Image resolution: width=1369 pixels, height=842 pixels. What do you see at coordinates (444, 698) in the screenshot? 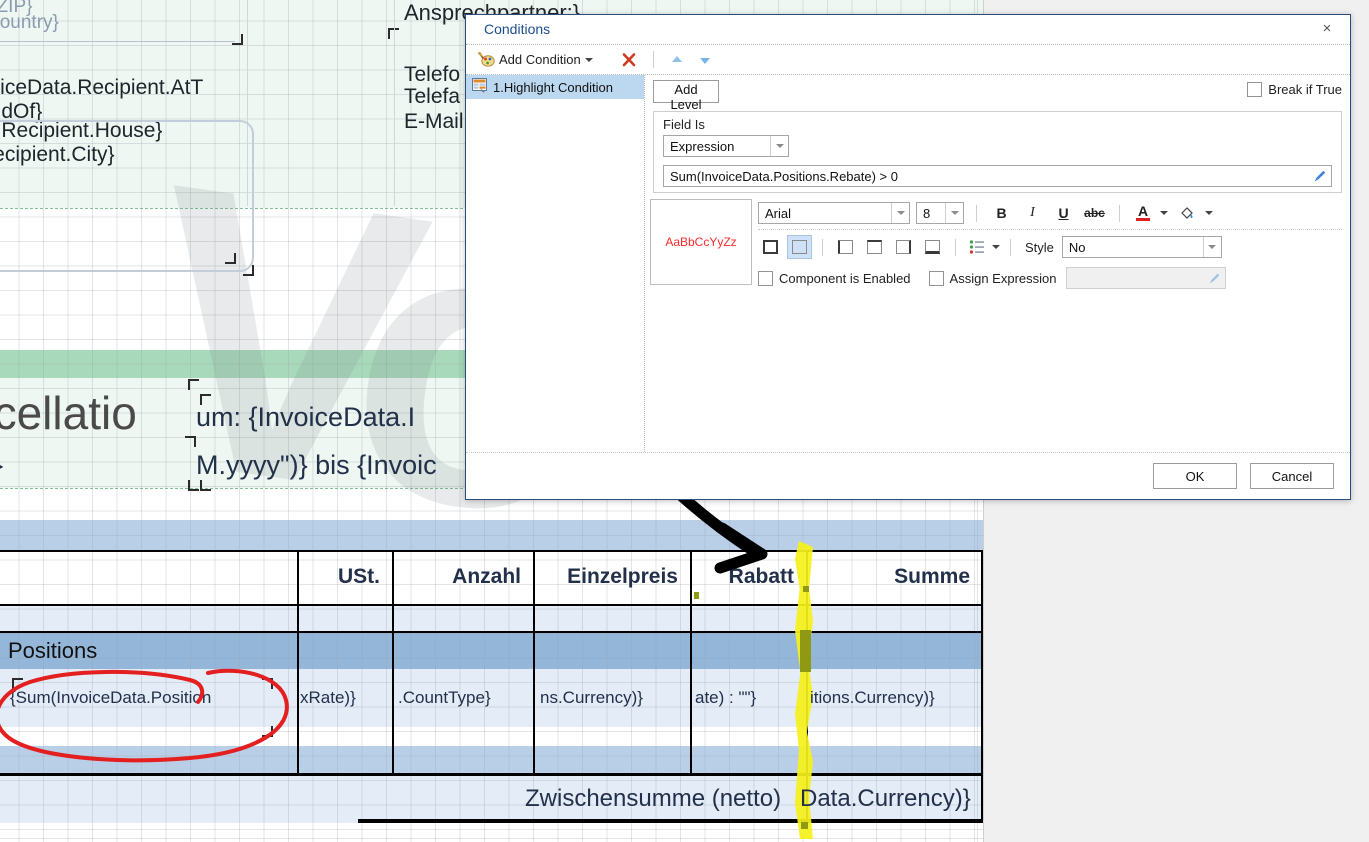
I see `data-cell-2: .CountType}` at bounding box center [444, 698].